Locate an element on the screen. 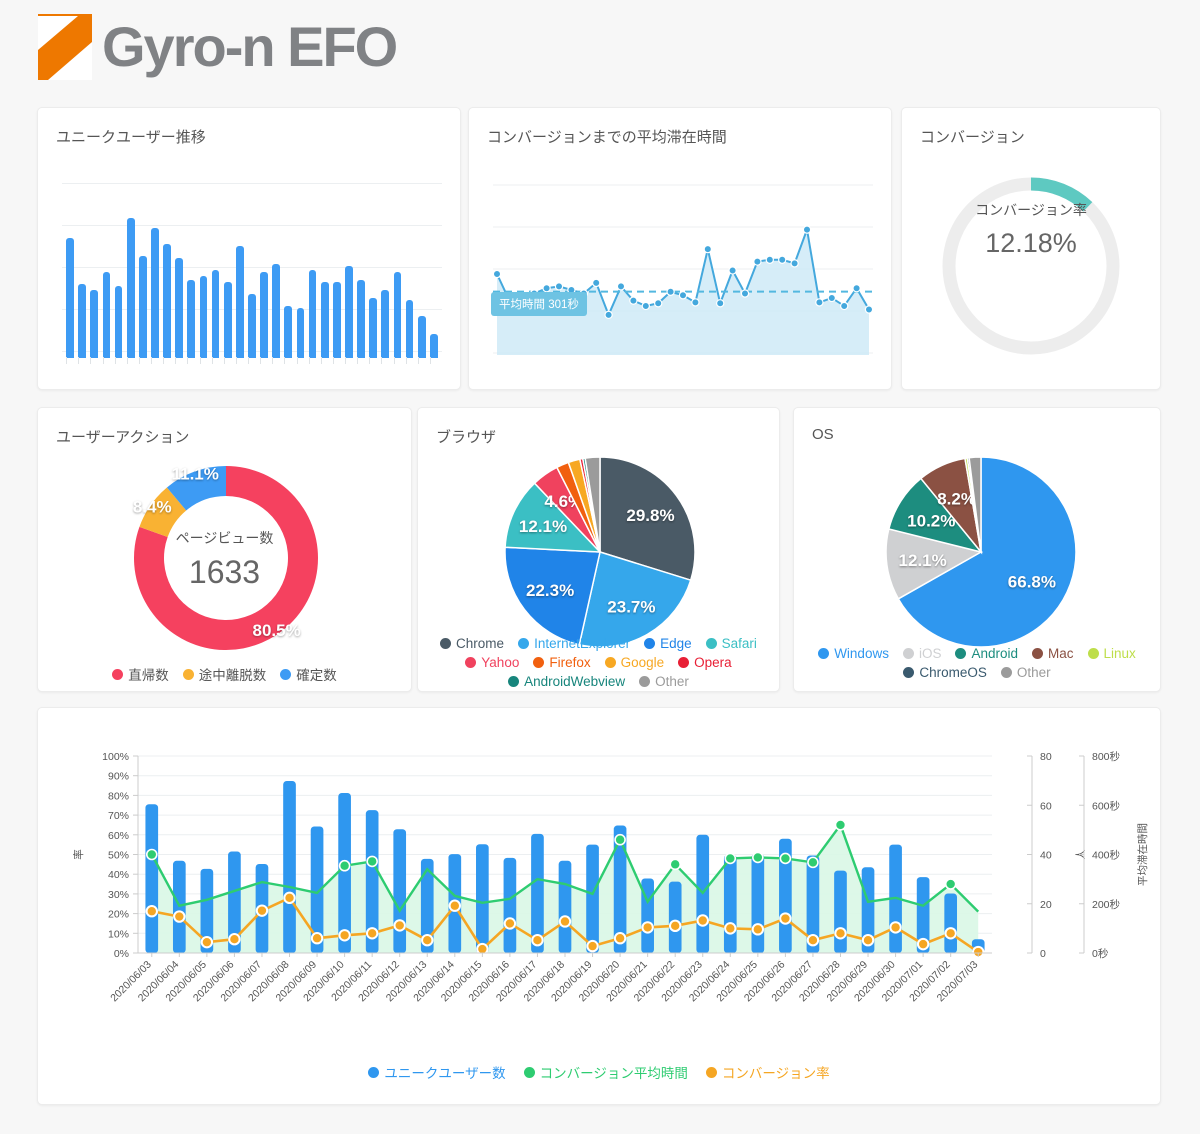 This screenshot has height=1134, width=1200. legend-item: Yahoo is located at coordinates (492, 662).